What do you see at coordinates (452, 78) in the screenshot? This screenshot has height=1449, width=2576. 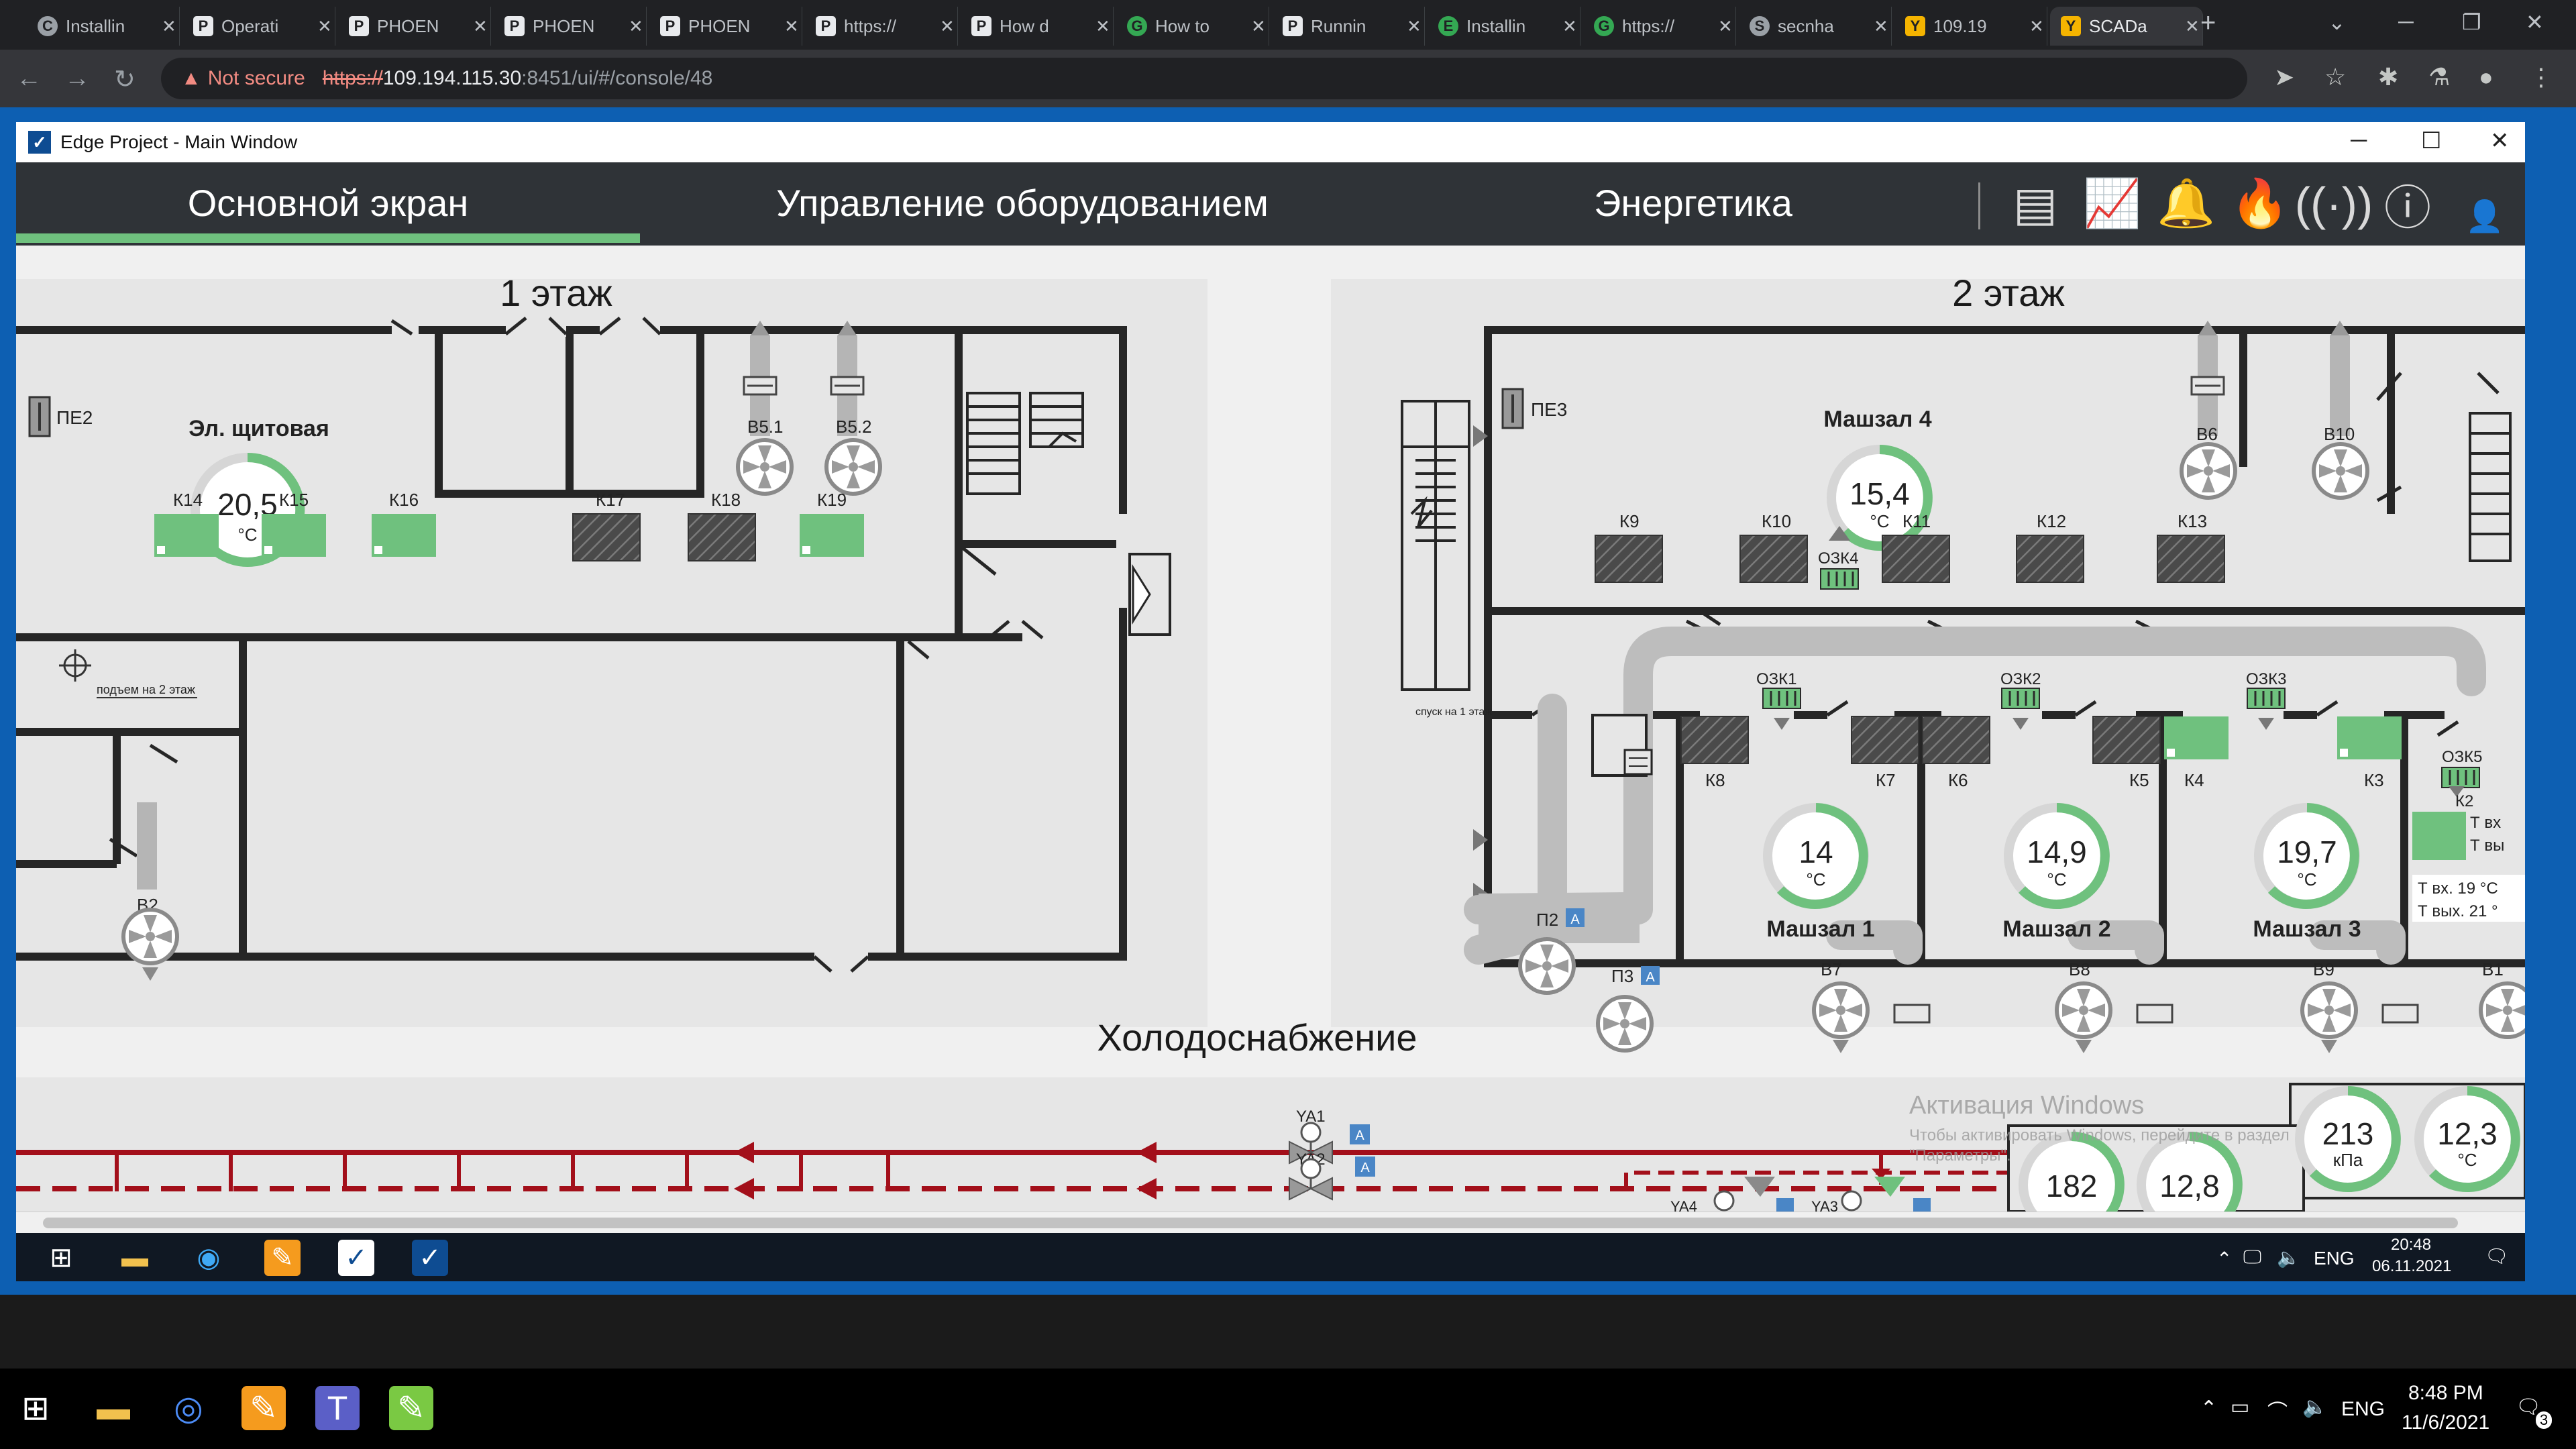 I see `url-host: 109.194.115.30` at bounding box center [452, 78].